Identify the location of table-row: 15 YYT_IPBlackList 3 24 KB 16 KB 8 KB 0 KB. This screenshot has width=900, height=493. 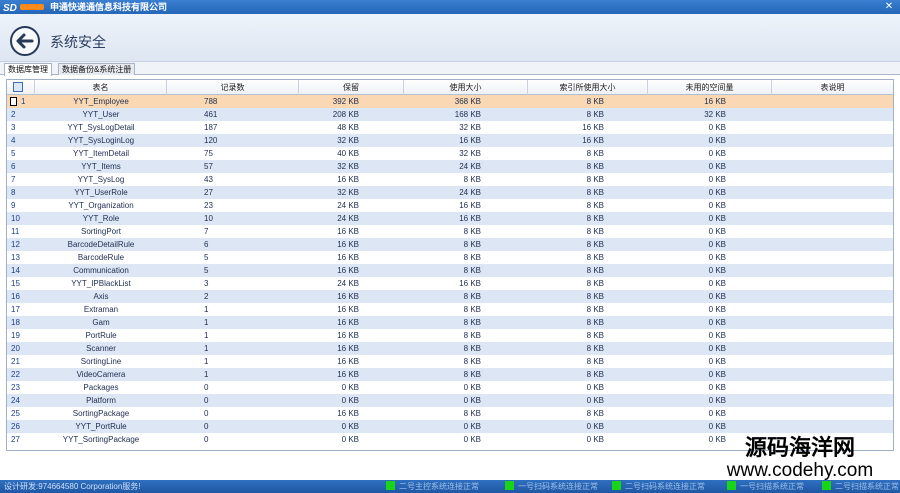
(450, 283).